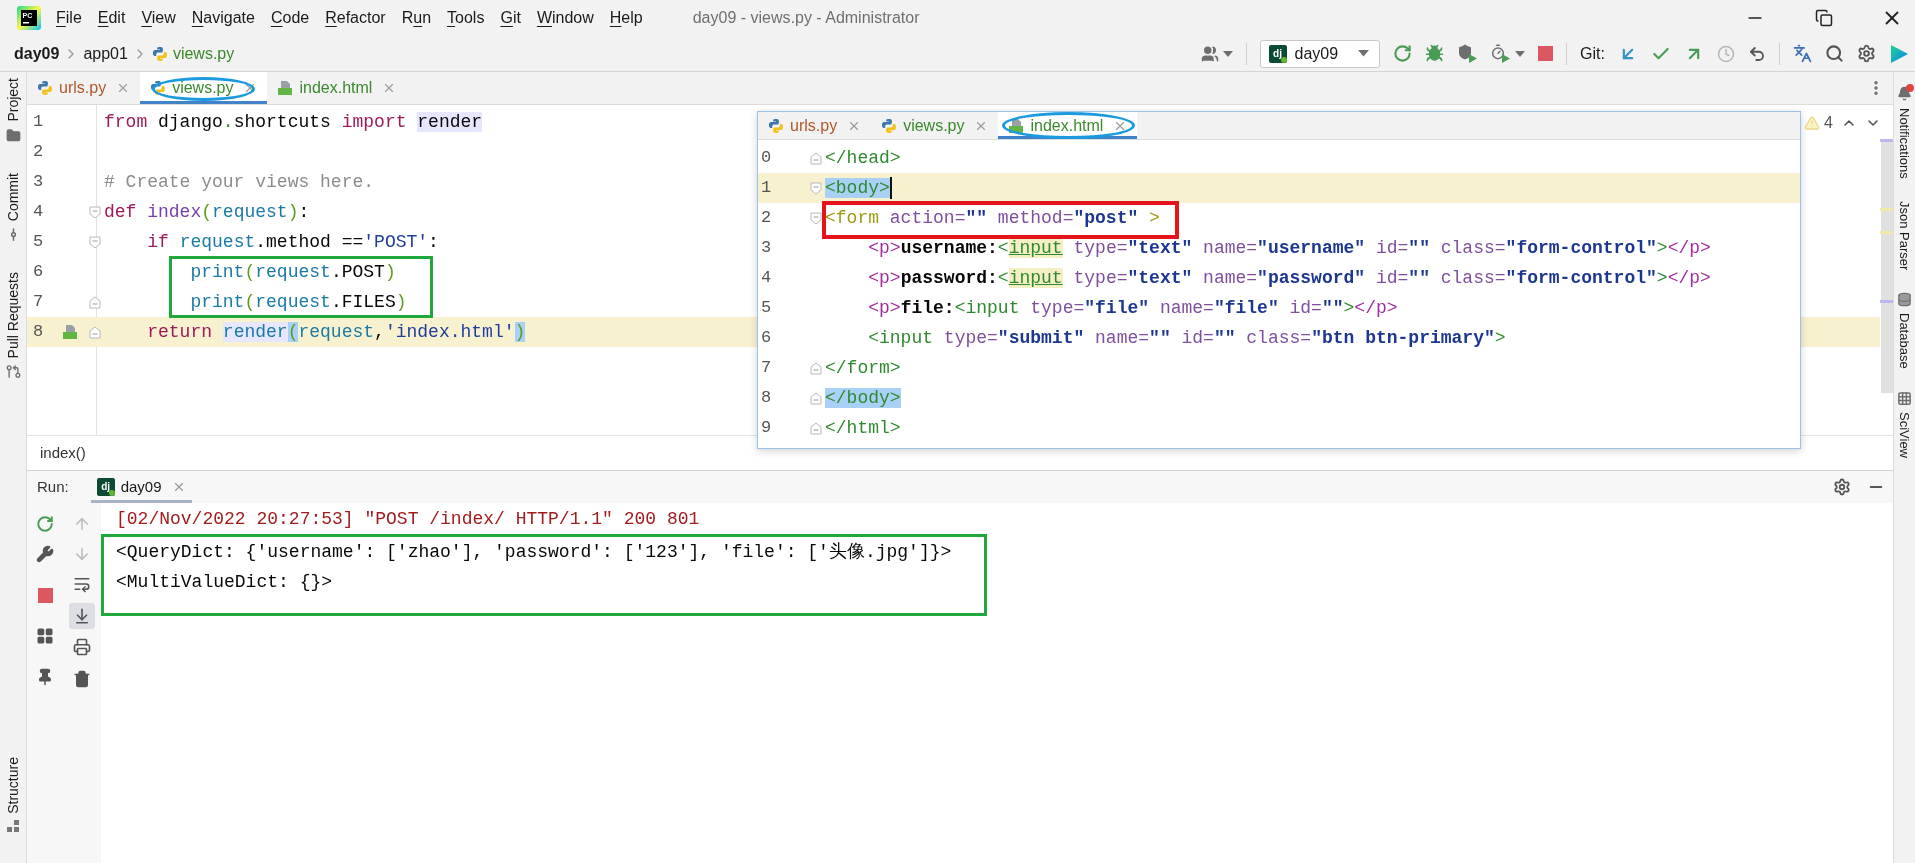 The image size is (1915, 863). I want to click on breadcrumb-item: app01, so click(105, 53).